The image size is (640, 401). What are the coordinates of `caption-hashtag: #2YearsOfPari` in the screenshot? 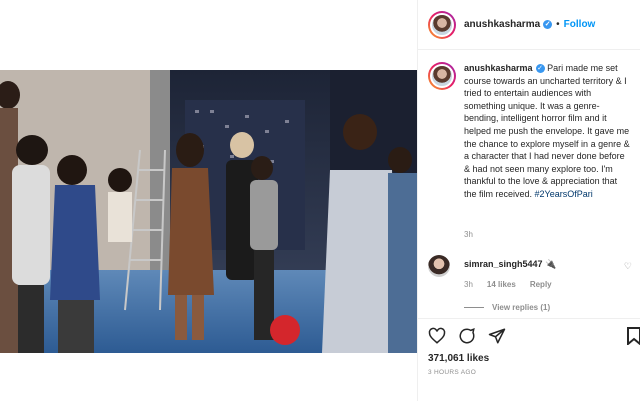 It's located at (564, 194).